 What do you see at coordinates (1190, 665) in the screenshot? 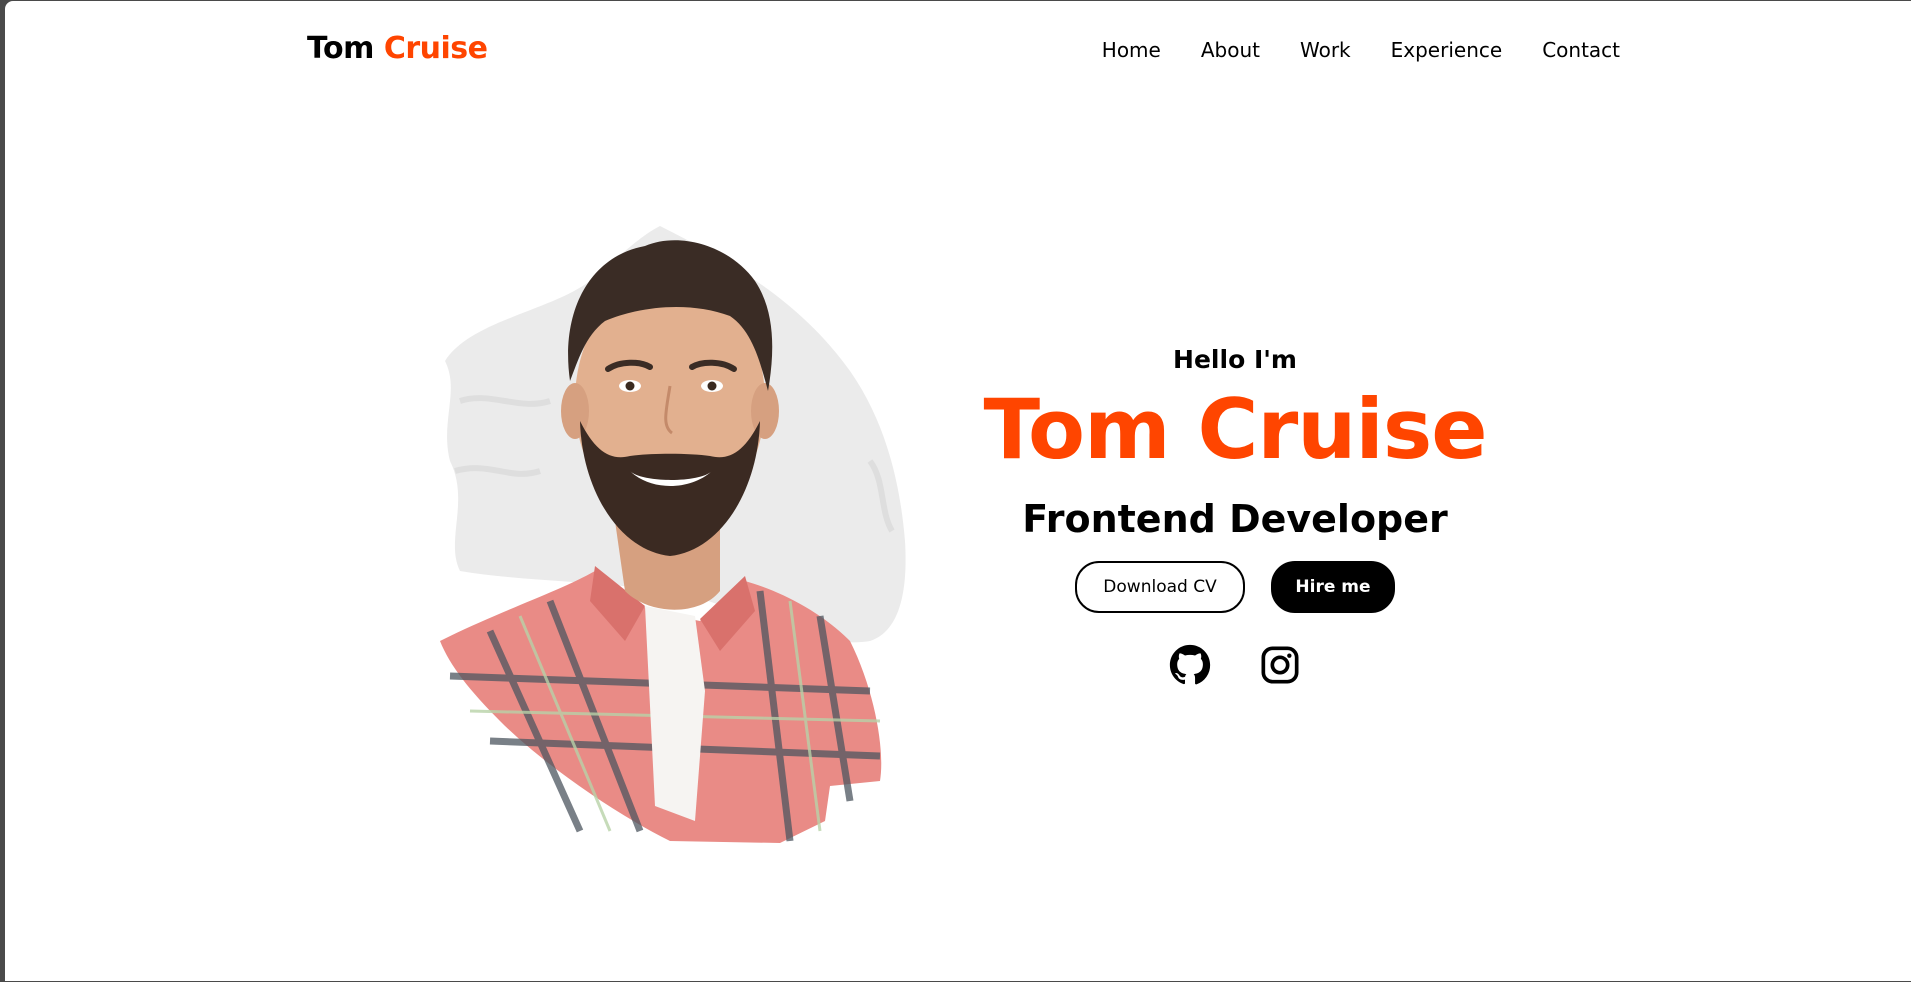
I see `github-icon` at bounding box center [1190, 665].